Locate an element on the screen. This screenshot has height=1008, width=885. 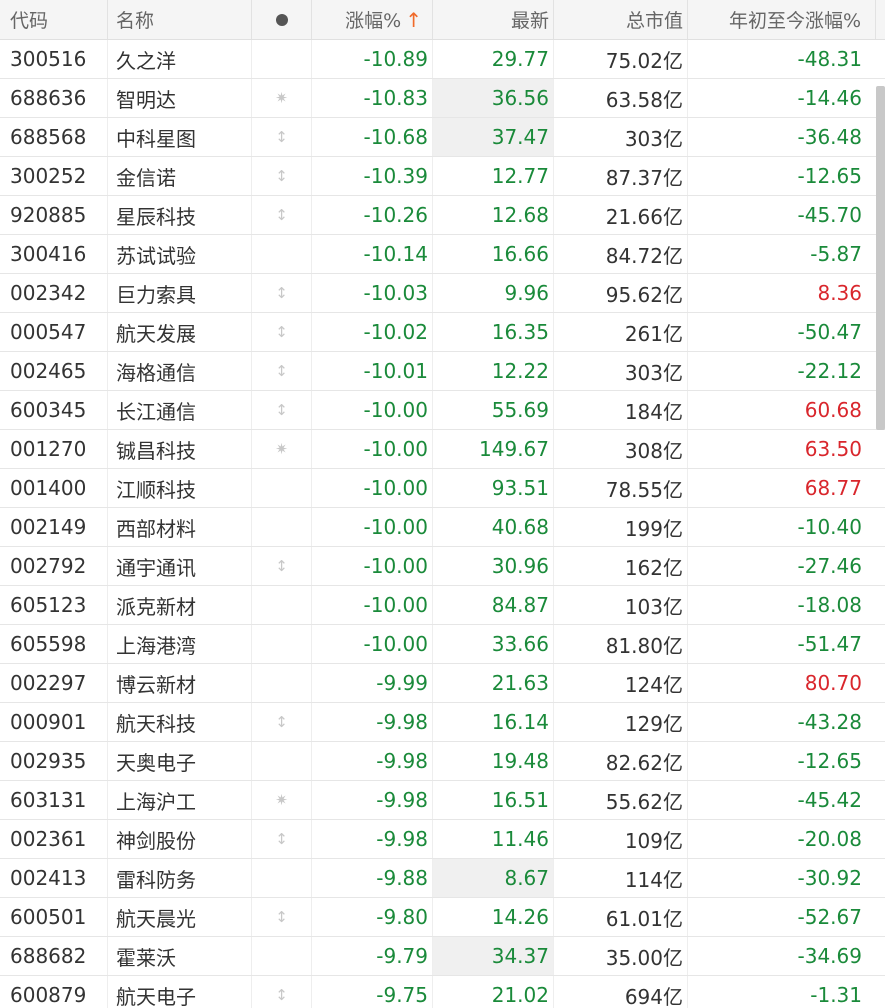
change-pct-cell-text: -10.68 is located at coordinates (395, 137).